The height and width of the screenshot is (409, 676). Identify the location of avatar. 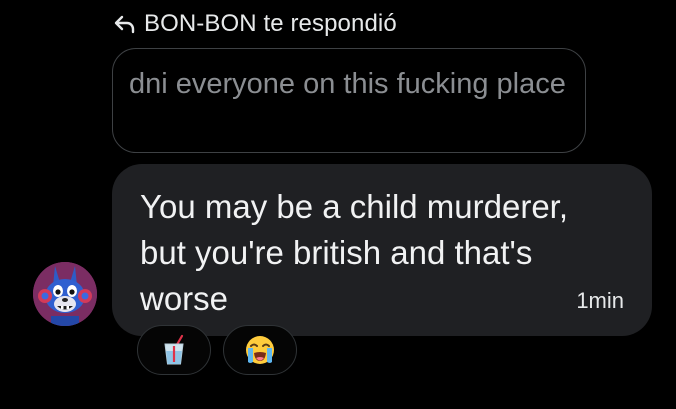
(65, 294).